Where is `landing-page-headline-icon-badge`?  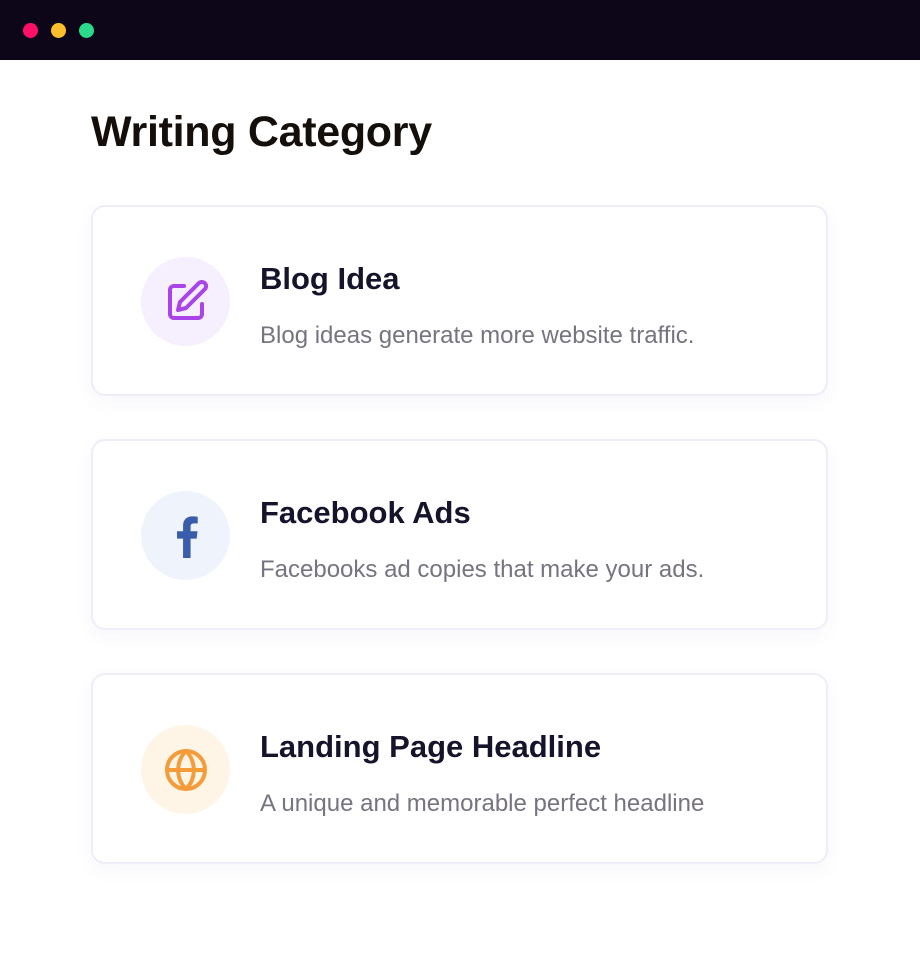
landing-page-headline-icon-badge is located at coordinates (185, 769).